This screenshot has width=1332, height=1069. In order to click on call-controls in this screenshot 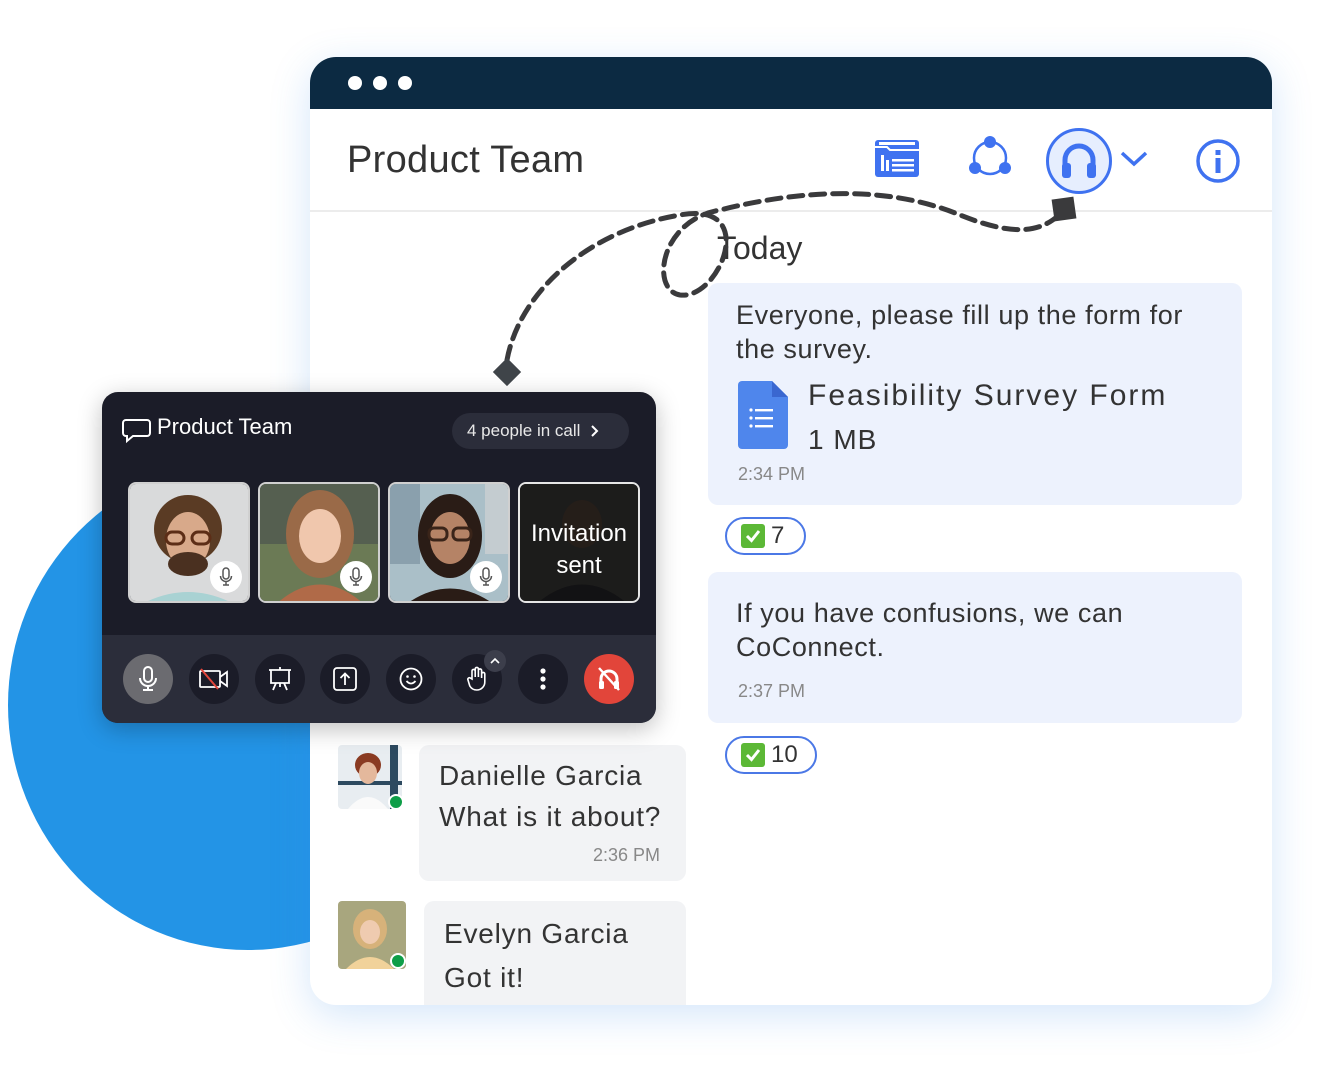, I will do `click(379, 679)`.